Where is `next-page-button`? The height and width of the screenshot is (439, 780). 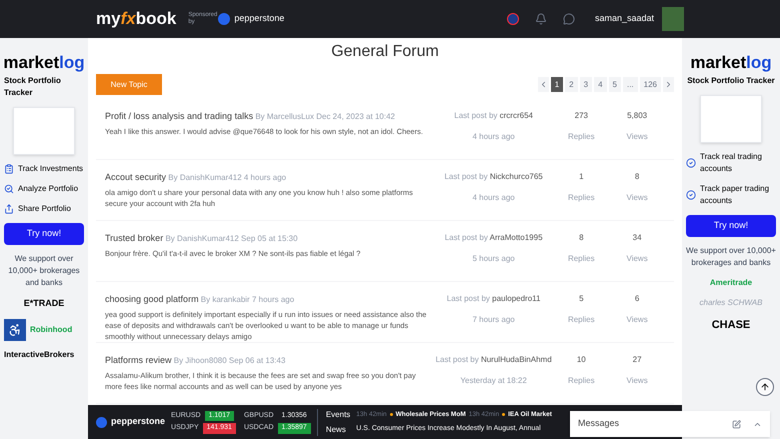 next-page-button is located at coordinates (668, 84).